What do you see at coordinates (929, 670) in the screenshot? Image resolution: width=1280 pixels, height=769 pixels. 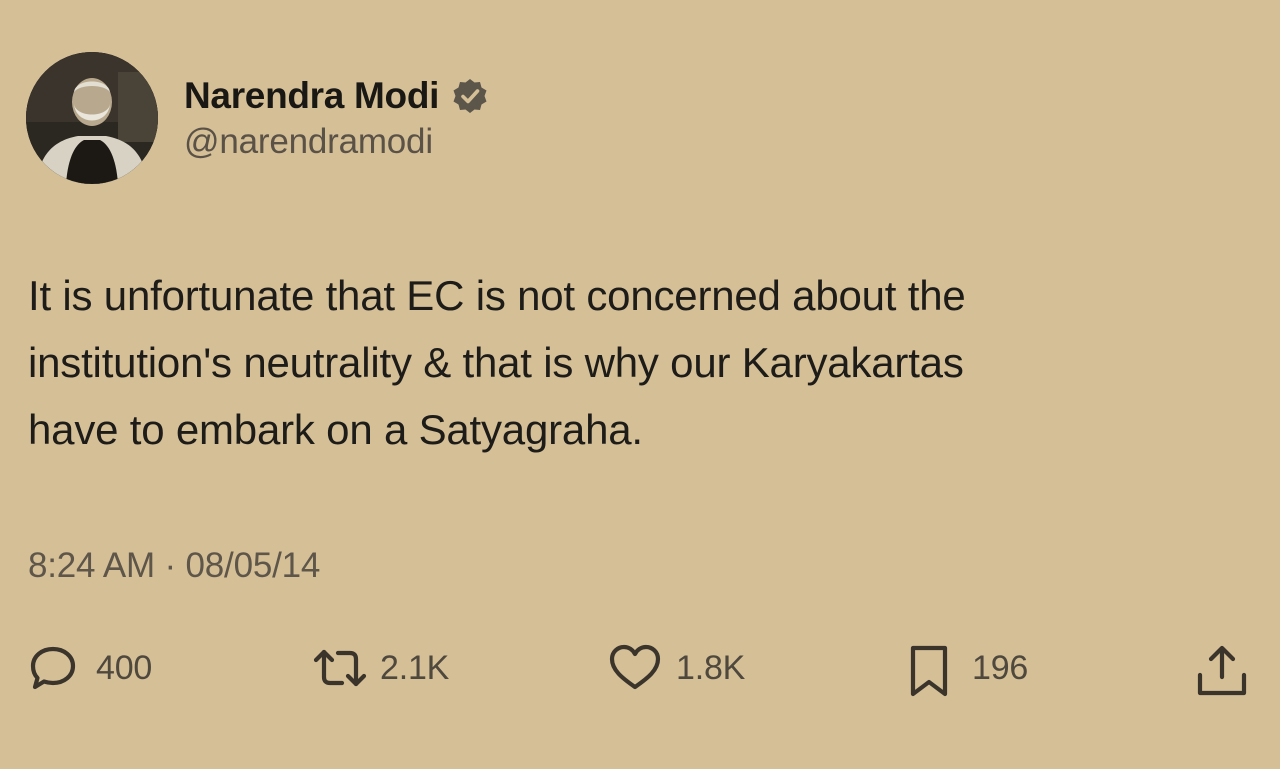 I see `bookmark-icon` at bounding box center [929, 670].